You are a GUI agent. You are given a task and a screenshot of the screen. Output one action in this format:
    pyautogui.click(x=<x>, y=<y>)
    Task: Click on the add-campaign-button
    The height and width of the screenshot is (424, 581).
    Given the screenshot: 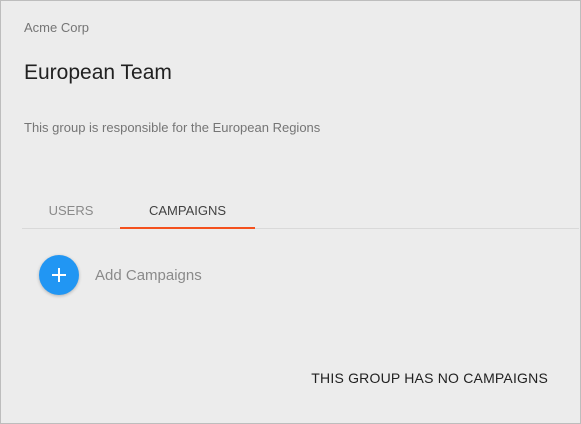 What is the action you would take?
    pyautogui.click(x=59, y=275)
    